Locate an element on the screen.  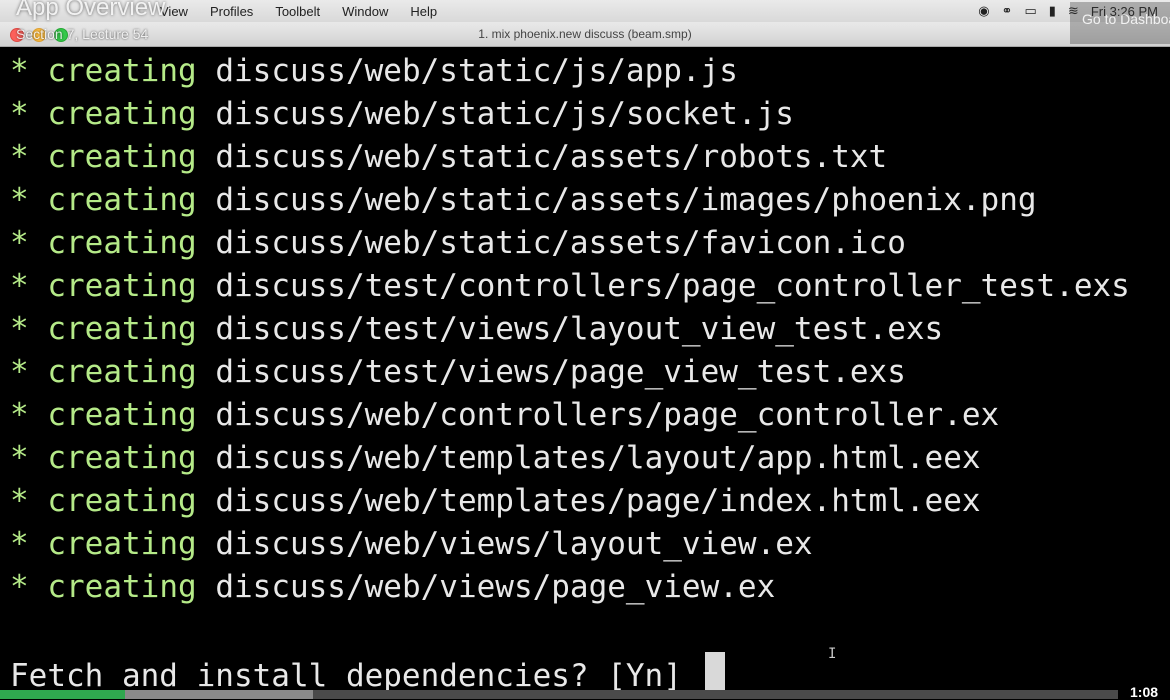
go-to-dashboard-button: Go to Dashboard is located at coordinates (1120, 23).